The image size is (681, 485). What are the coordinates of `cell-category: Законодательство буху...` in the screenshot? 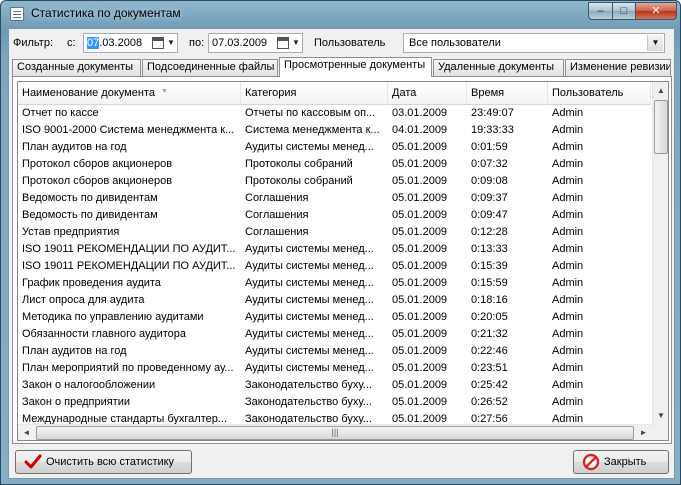 It's located at (308, 402).